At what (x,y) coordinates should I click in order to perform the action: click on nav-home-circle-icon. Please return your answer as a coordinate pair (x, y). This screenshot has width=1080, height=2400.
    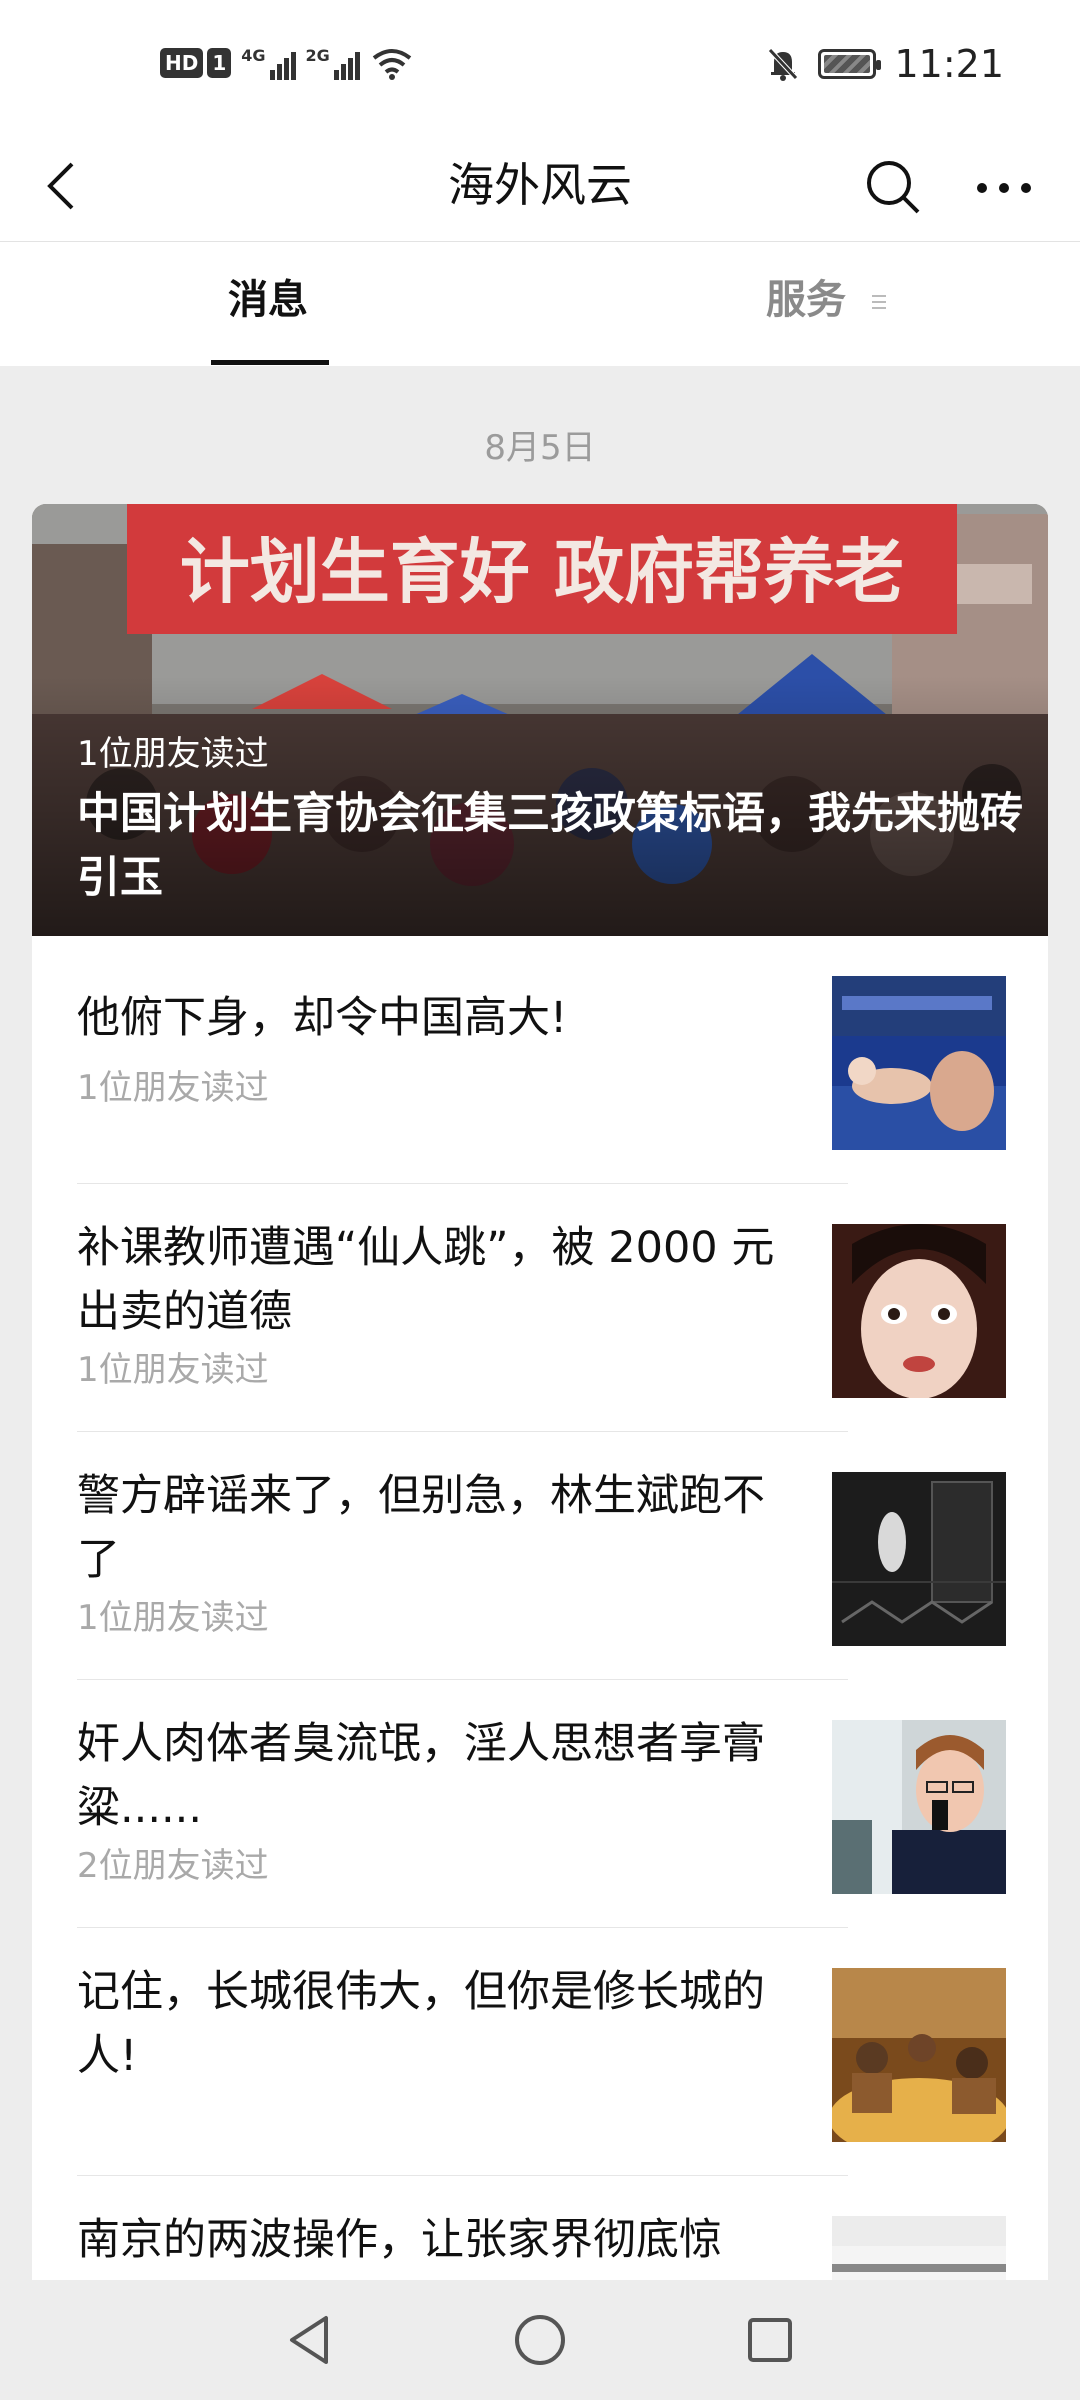
    Looking at the image, I should click on (540, 2340).